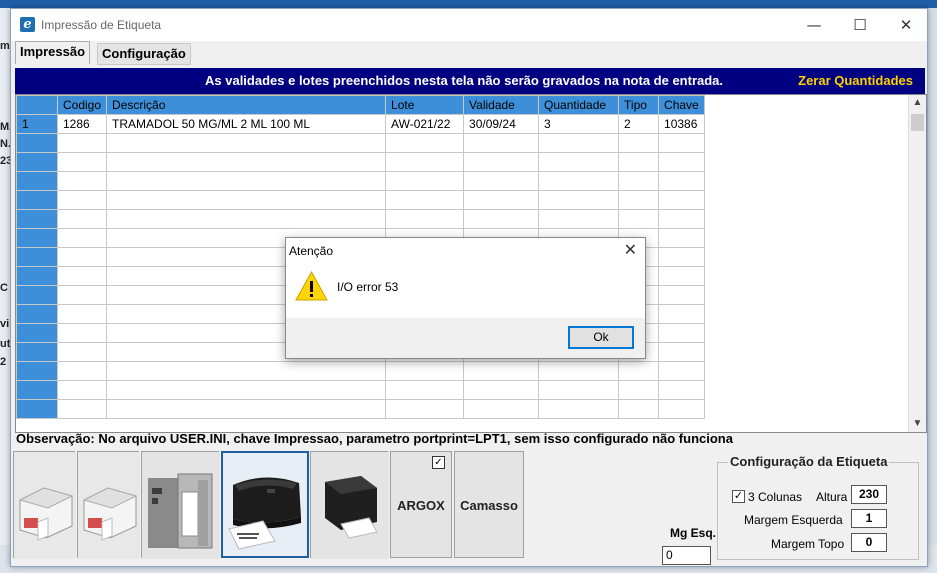 The height and width of the screenshot is (573, 937). Describe the element at coordinates (686, 555) in the screenshot. I see `mg-esq-input: 0` at that location.